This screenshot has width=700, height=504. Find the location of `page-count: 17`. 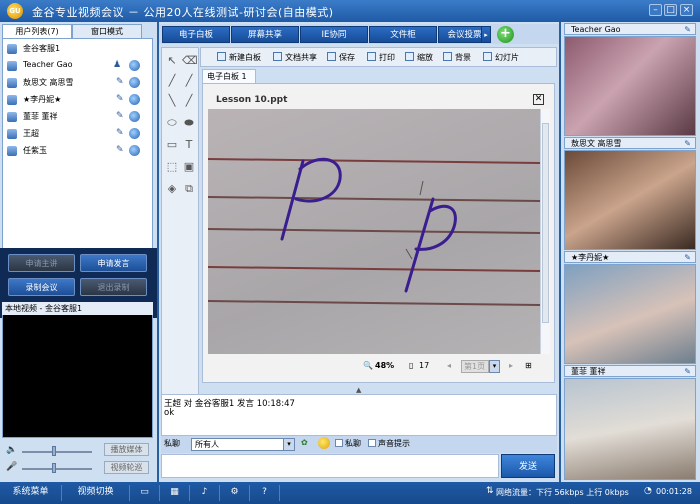

page-count: 17 is located at coordinates (424, 365).